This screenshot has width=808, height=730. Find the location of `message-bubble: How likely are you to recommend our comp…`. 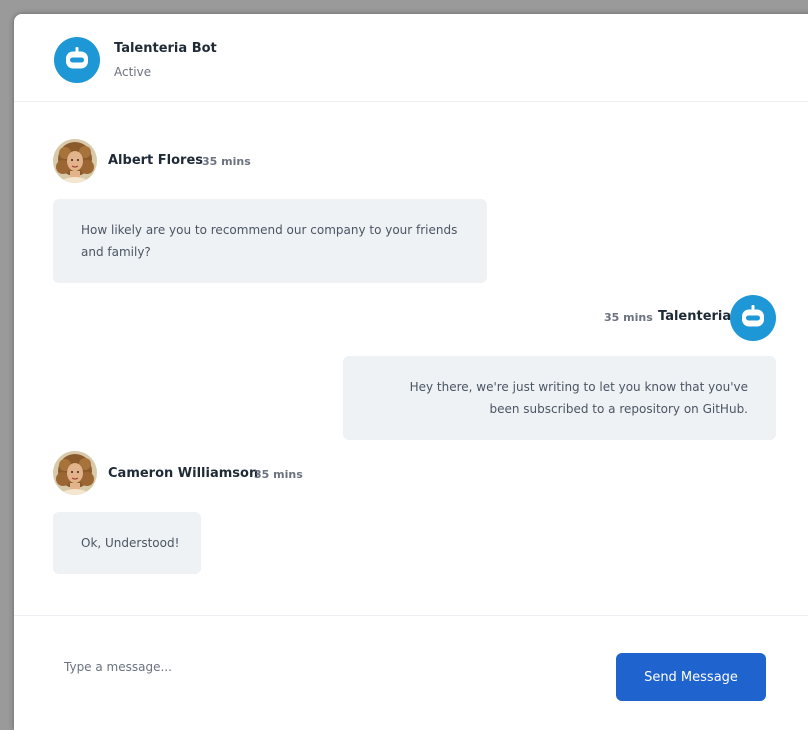

message-bubble: How likely are you to recommend our comp… is located at coordinates (270, 241).